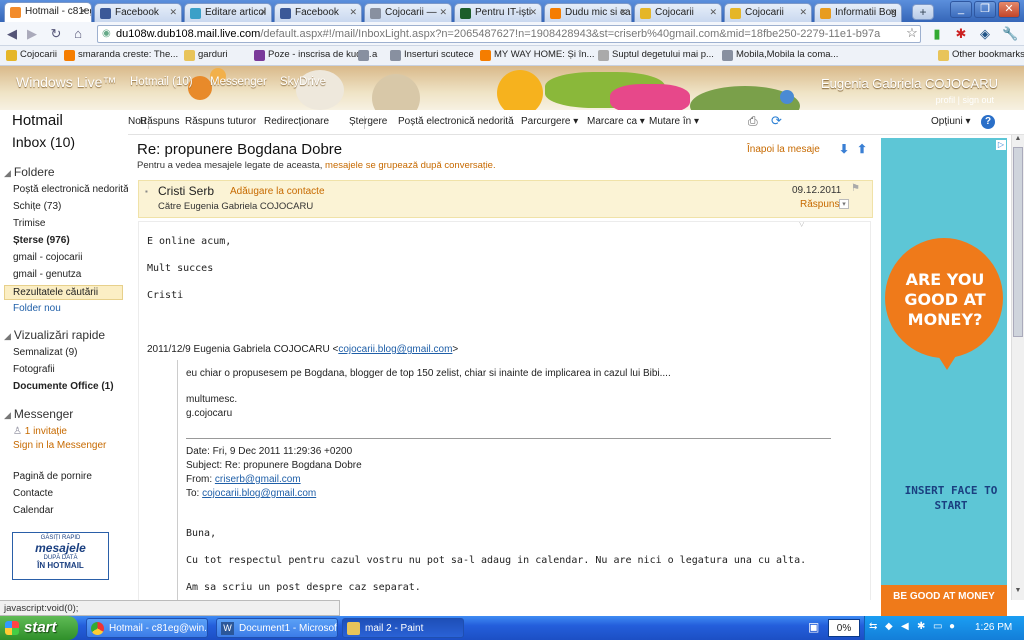 This screenshot has height=640, width=1024. Describe the element at coordinates (801, 225) in the screenshot. I see `expand-icon: ▽` at that location.